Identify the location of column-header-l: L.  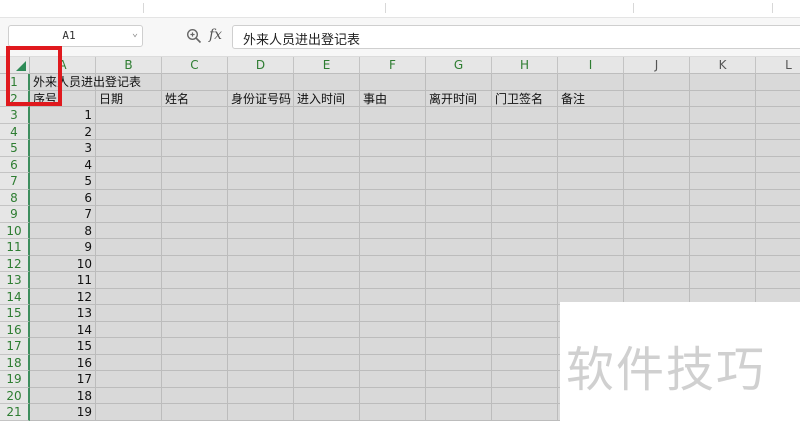
(778, 65).